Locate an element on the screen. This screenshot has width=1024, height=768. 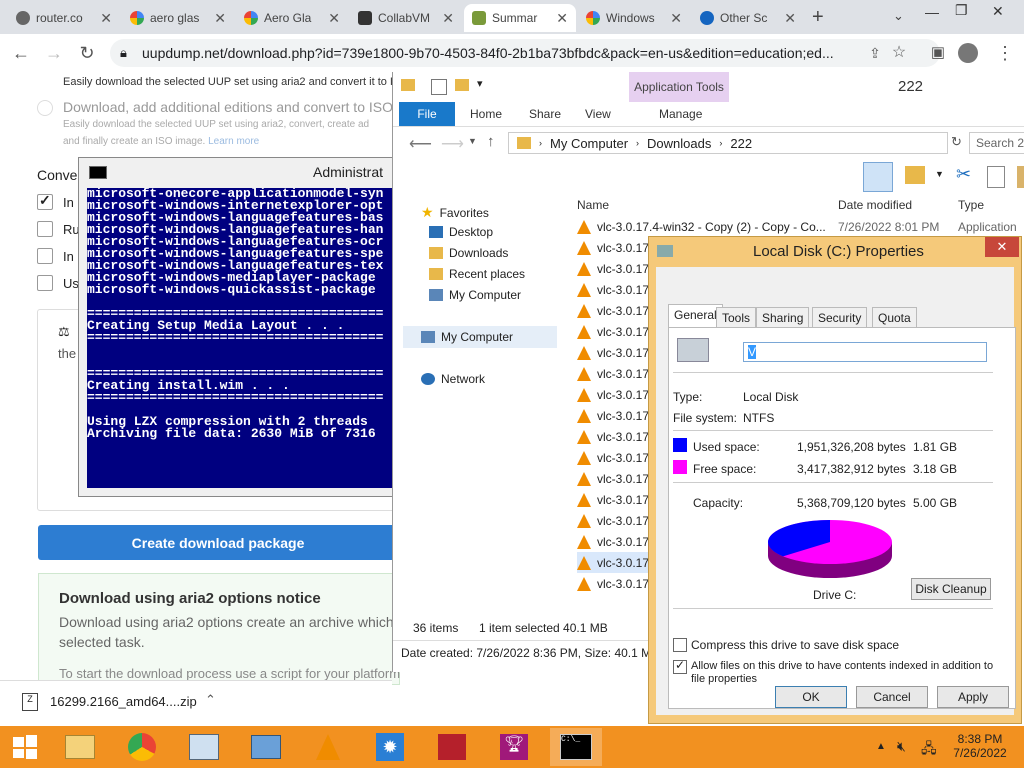
folder-check-icon is located at coordinates (915, 175).